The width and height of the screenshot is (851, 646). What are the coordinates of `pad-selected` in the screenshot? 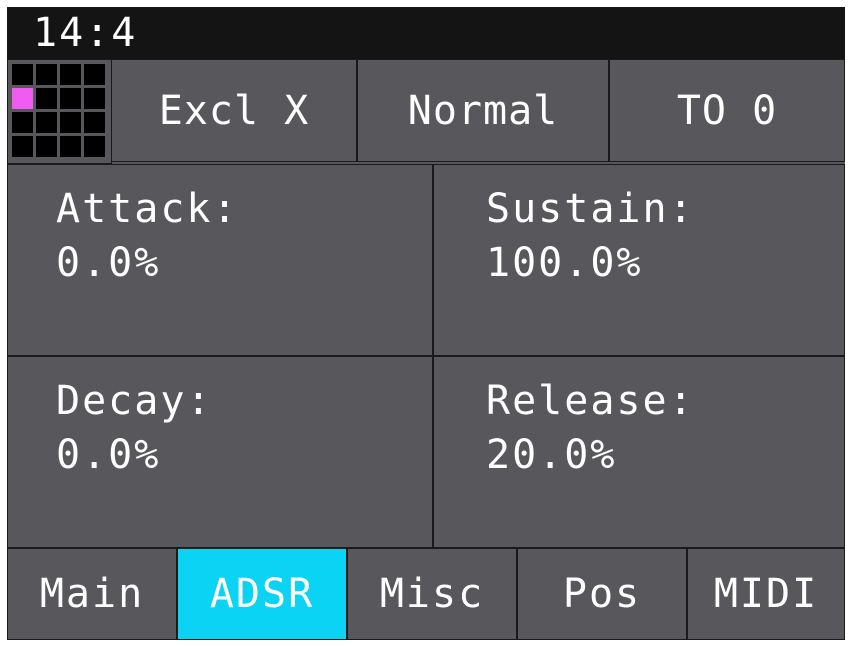 It's located at (22, 98).